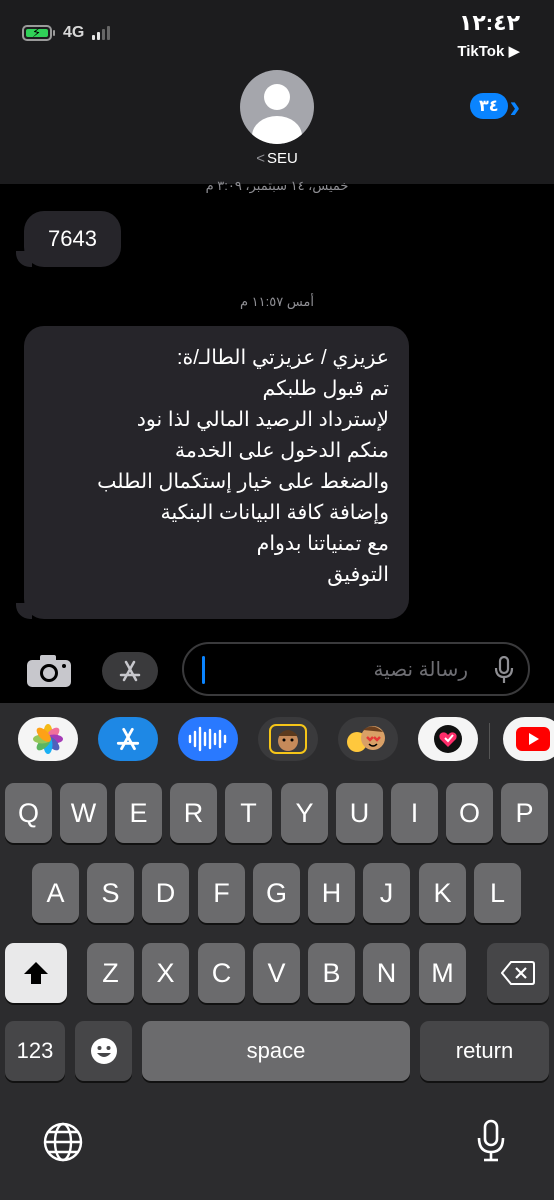 This screenshot has height=1200, width=554. What do you see at coordinates (277, 301) in the screenshot?
I see `message-timestamp: أمس ١١:٥٧ م` at bounding box center [277, 301].